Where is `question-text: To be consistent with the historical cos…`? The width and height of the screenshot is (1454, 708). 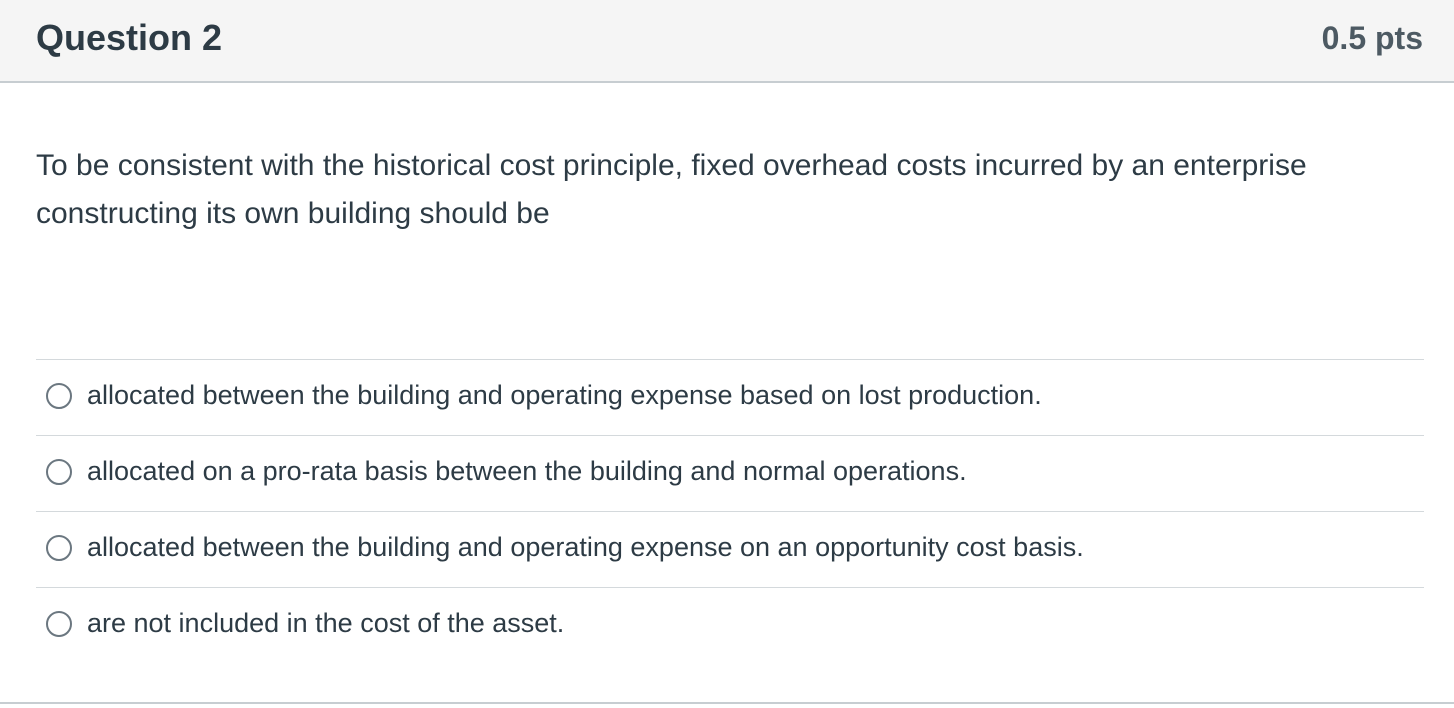 question-text: To be consistent with the historical cos… is located at coordinates (671, 189).